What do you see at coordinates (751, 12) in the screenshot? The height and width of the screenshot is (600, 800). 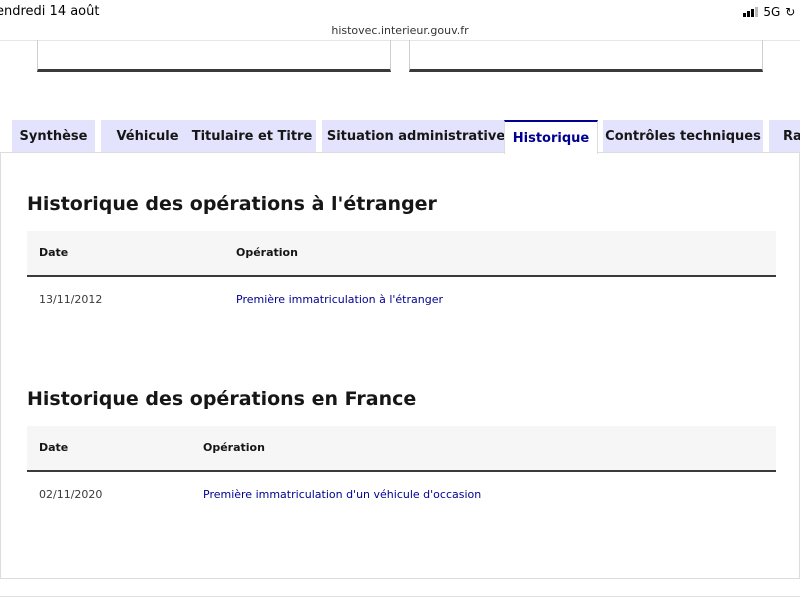 I see `cellular-signal-icon` at bounding box center [751, 12].